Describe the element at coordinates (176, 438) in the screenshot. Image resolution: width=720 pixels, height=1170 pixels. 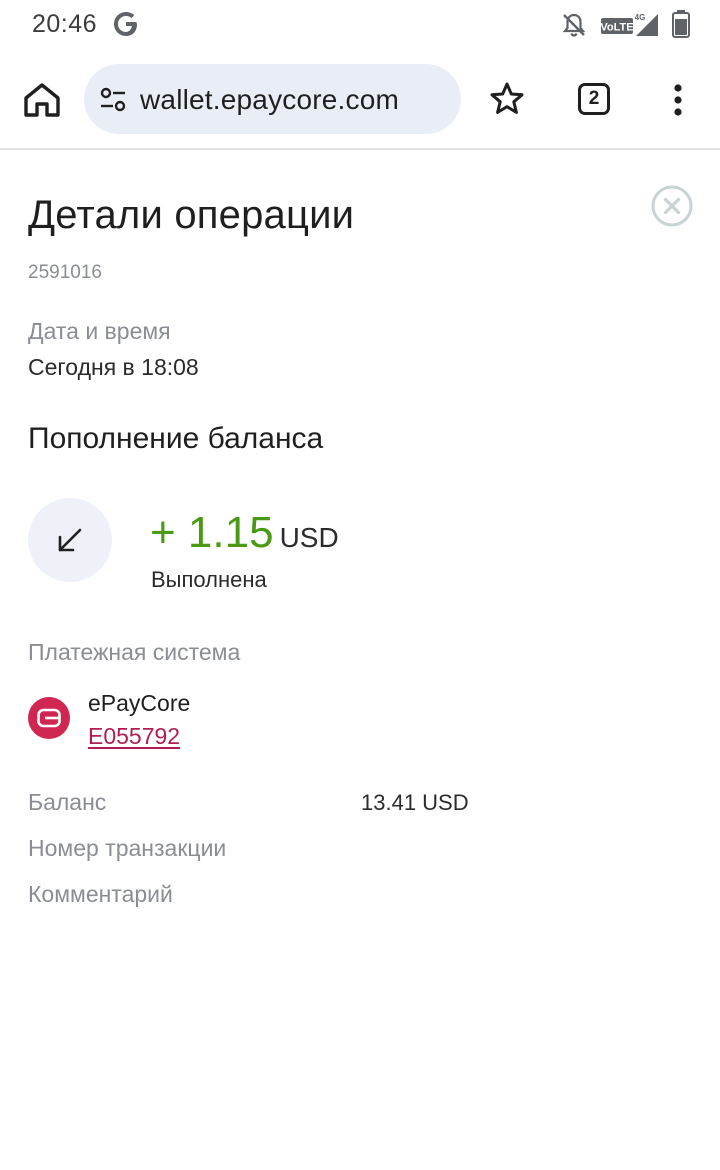
I see `operation-type: Пополнение баланса` at that location.